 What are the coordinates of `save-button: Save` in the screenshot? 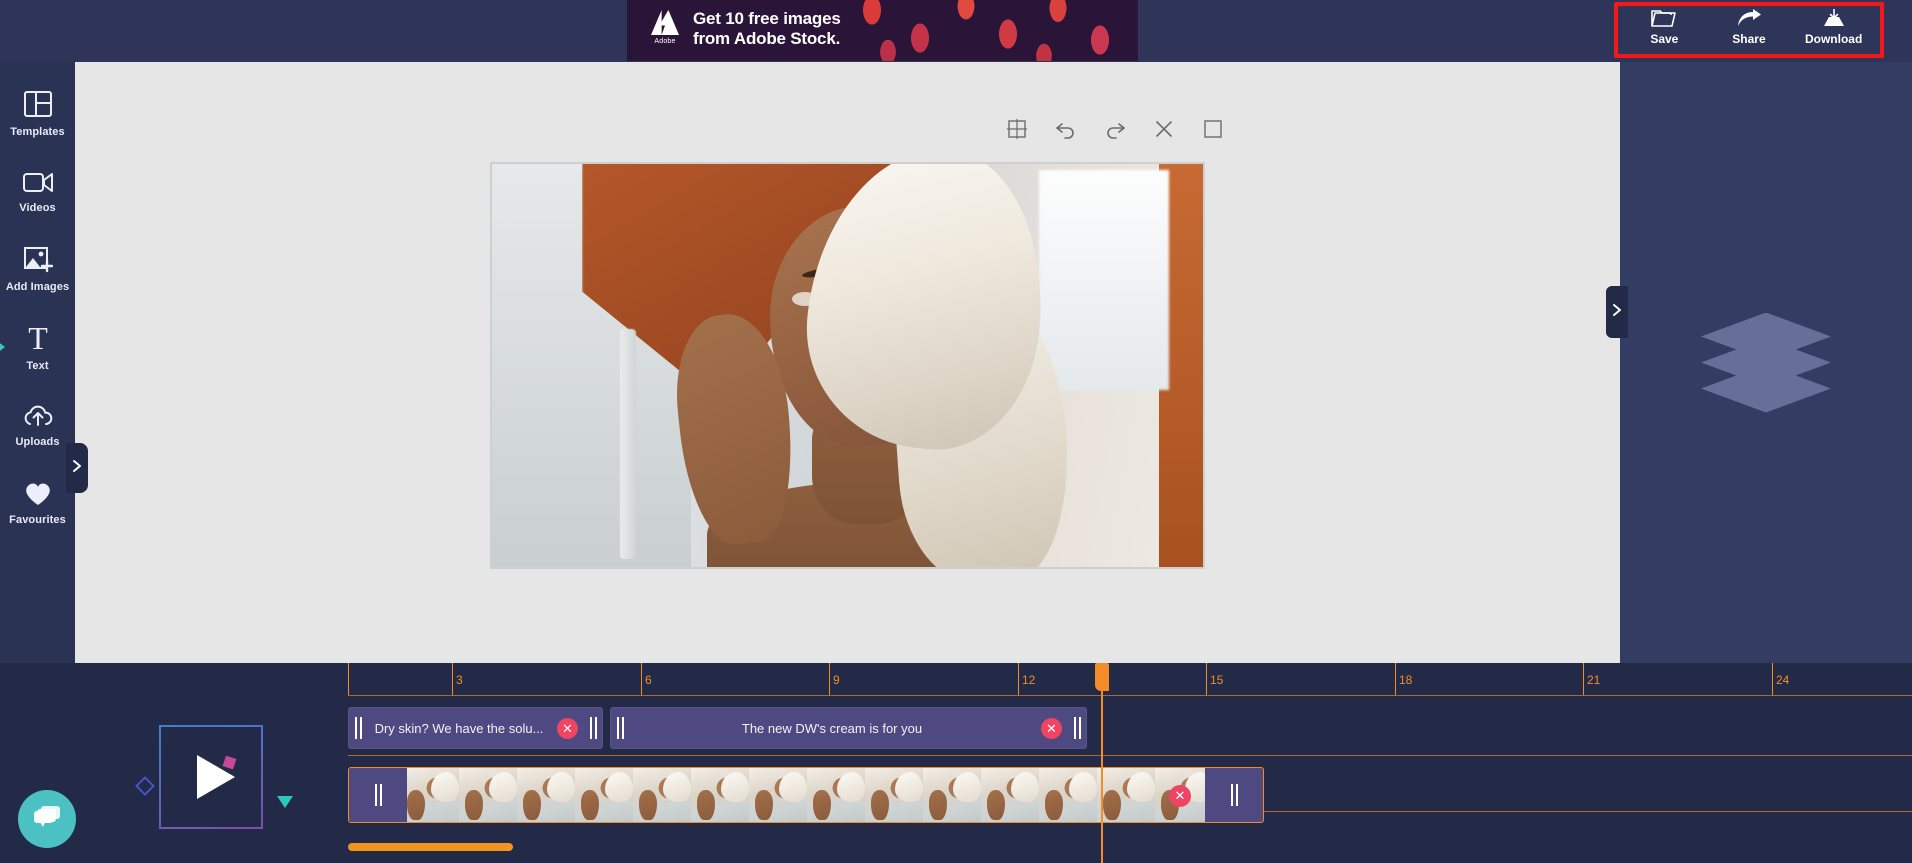 It's located at (1664, 27).